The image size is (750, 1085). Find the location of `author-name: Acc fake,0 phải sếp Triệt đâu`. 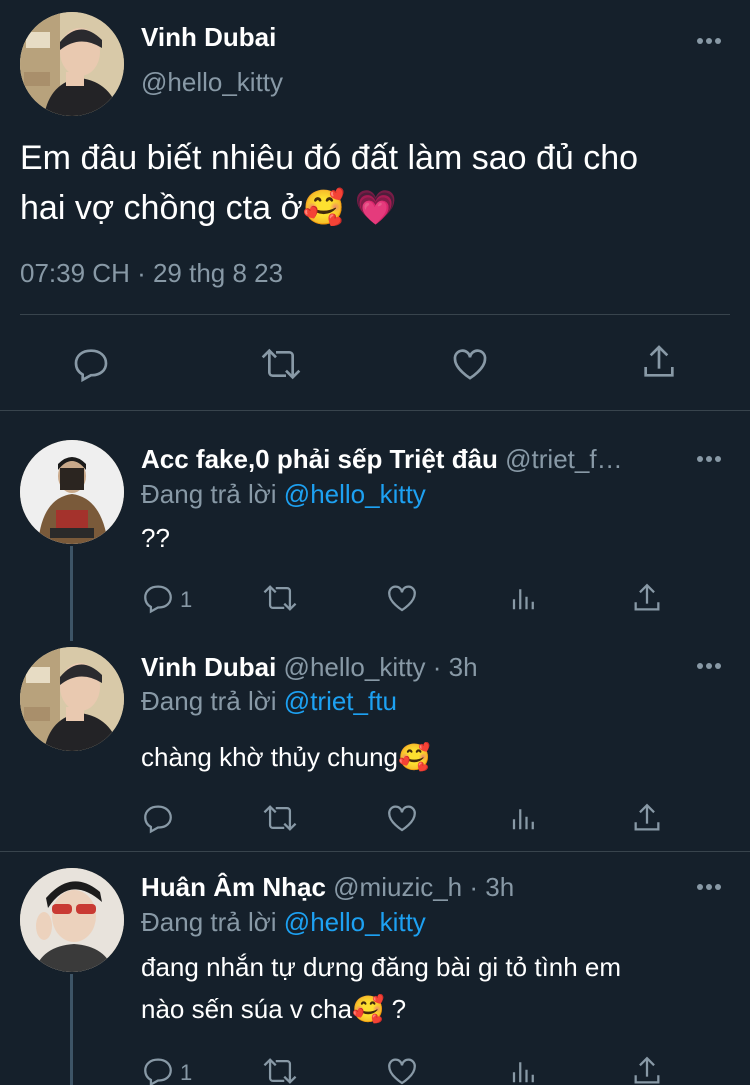

author-name: Acc fake,0 phải sếp Triệt đâu is located at coordinates (319, 459).